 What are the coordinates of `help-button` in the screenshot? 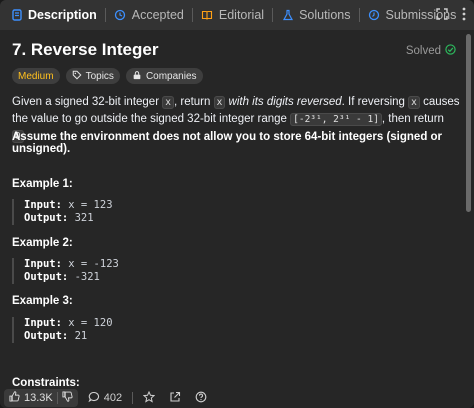 It's located at (201, 398).